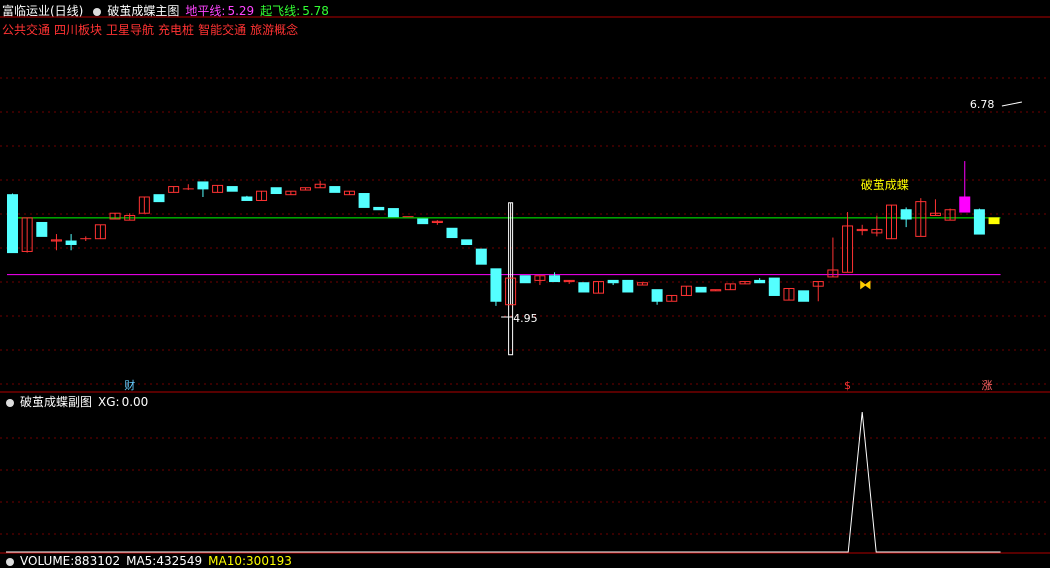 The width and height of the screenshot is (1050, 568). What do you see at coordinates (129, 385) in the screenshot?
I see `financial-report-marker: 财` at bounding box center [129, 385].